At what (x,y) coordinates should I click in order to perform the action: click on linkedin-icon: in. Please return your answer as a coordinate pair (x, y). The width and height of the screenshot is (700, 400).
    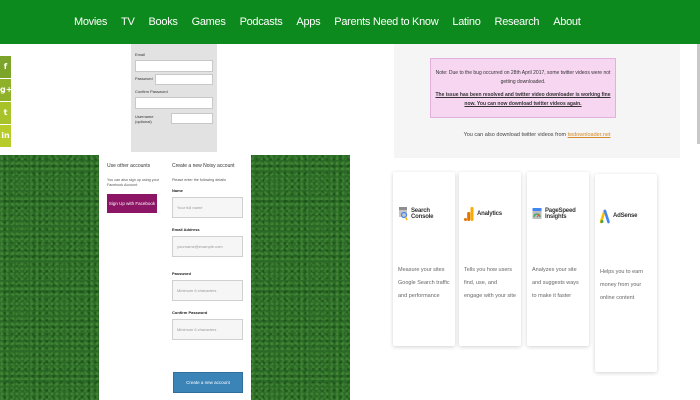
    Looking at the image, I should click on (5, 136).